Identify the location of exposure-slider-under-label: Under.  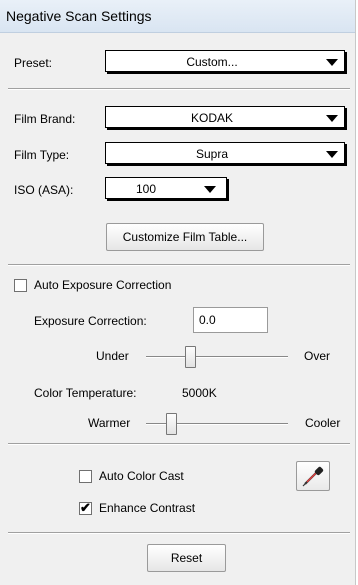
(112, 356).